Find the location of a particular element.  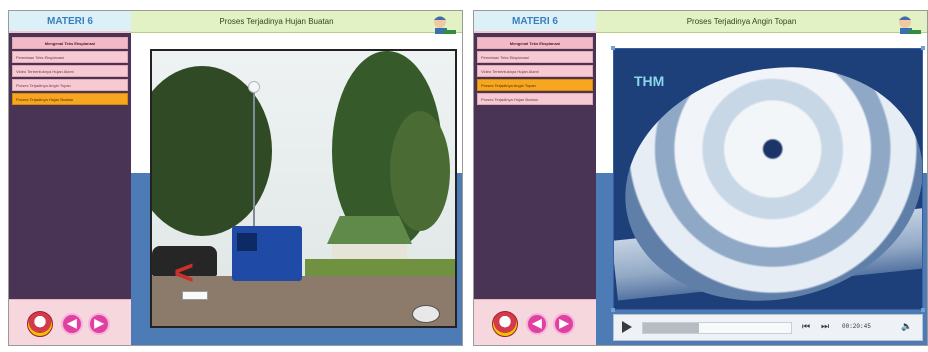

video-controls: ⏮ ⏭ 00:20:45 🔈 is located at coordinates (768, 327).